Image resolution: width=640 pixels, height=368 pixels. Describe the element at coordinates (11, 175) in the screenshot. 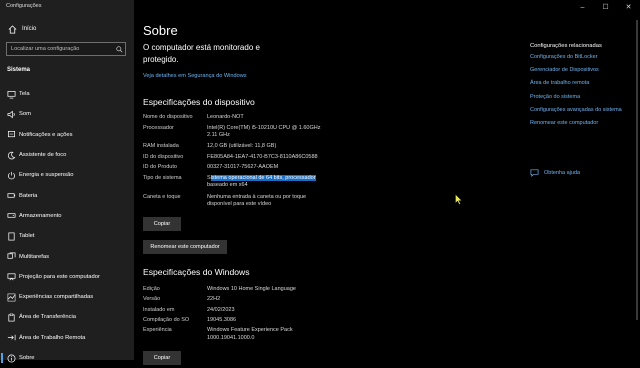

I see `power-icon` at that location.